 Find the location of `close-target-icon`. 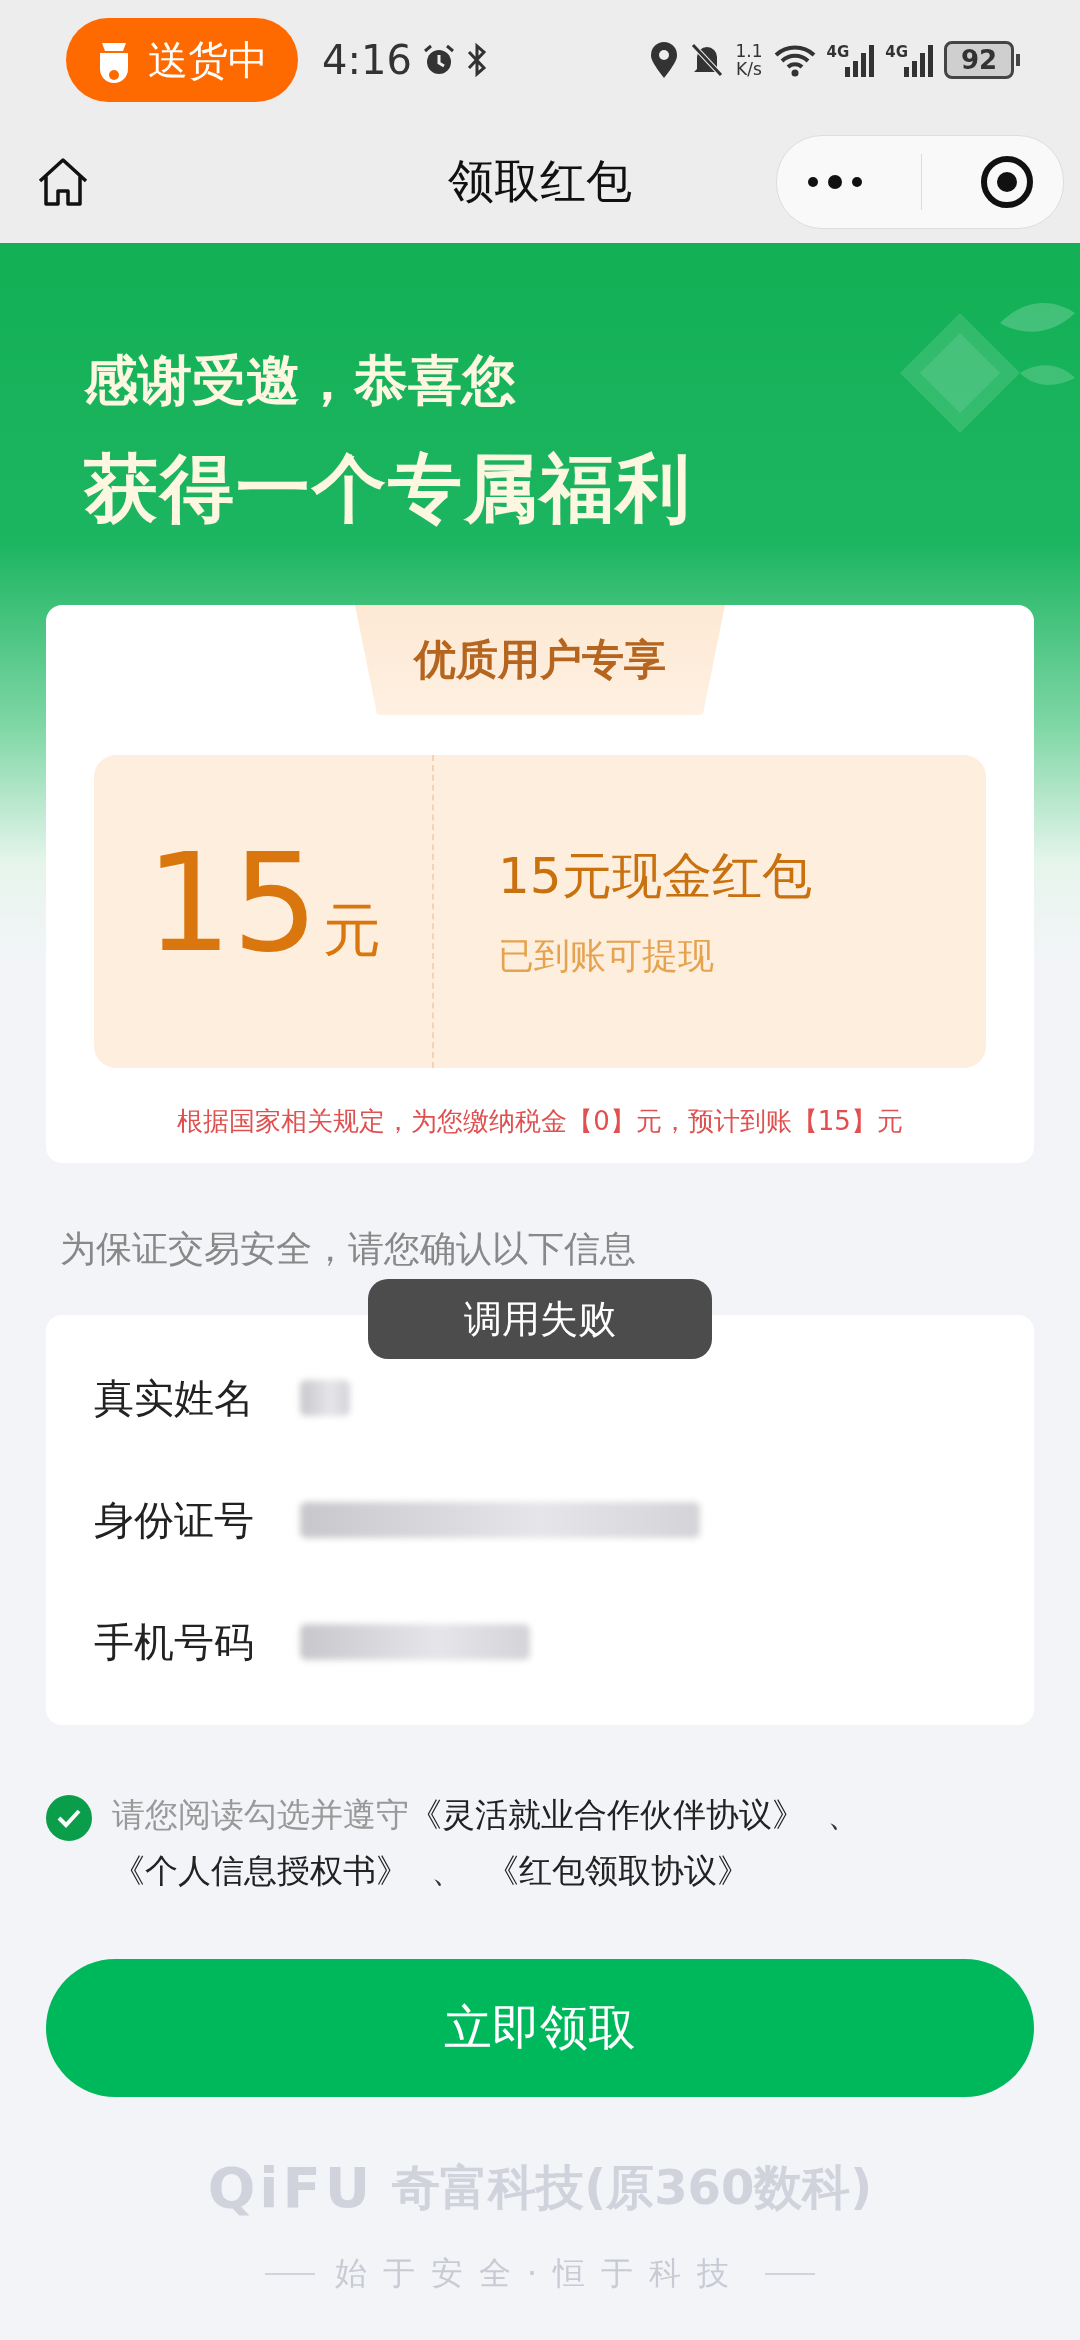

close-target-icon is located at coordinates (1006, 181).